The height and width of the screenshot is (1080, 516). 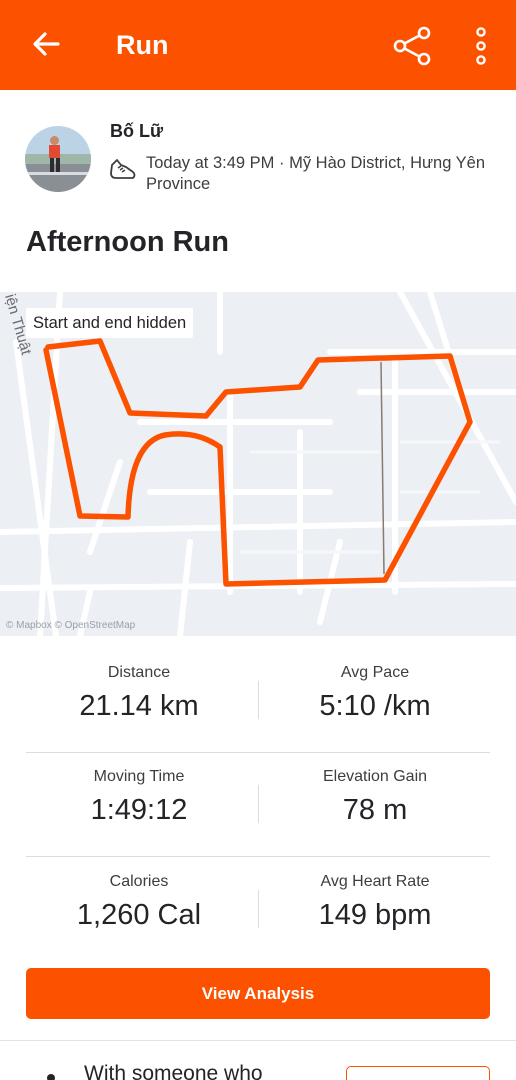 I want to click on stat-value: 149 bpm, so click(x=375, y=915).